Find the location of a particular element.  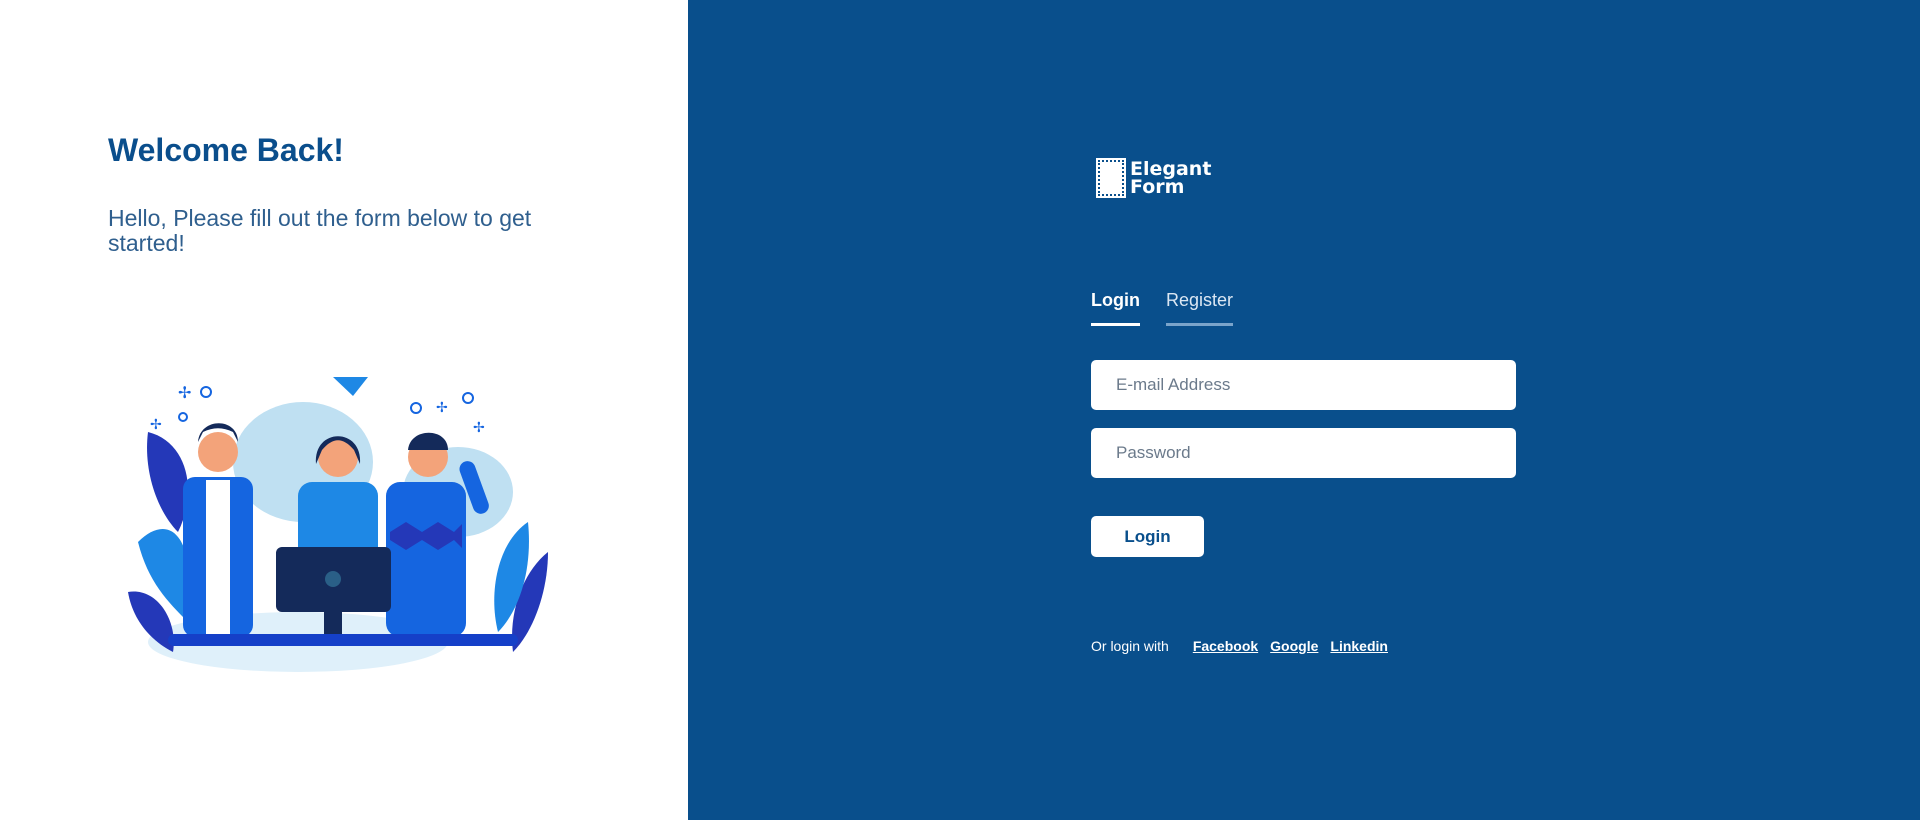

google-link: Google is located at coordinates (1294, 646).